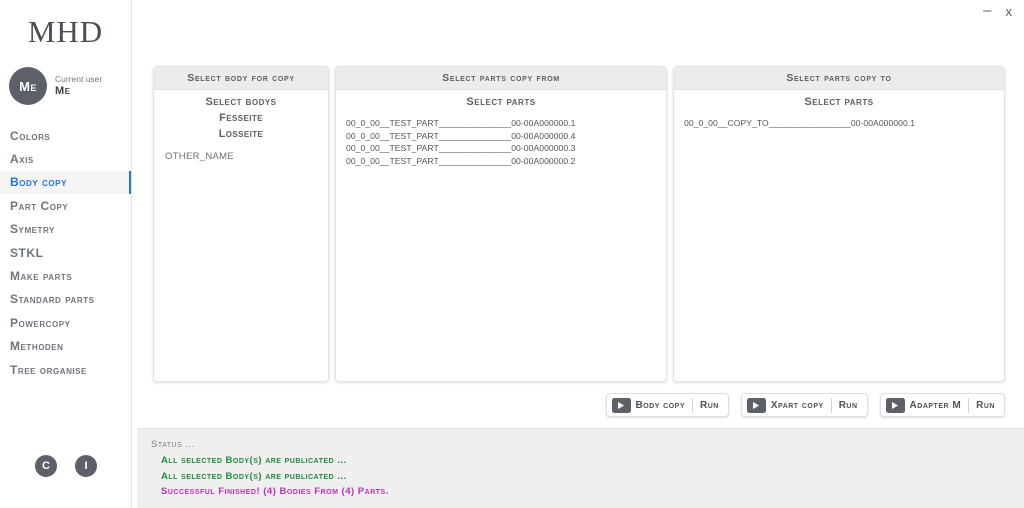 Image resolution: width=1024 pixels, height=508 pixels. What do you see at coordinates (38, 182) in the screenshot?
I see `sidebar-item-label: Body copy` at bounding box center [38, 182].